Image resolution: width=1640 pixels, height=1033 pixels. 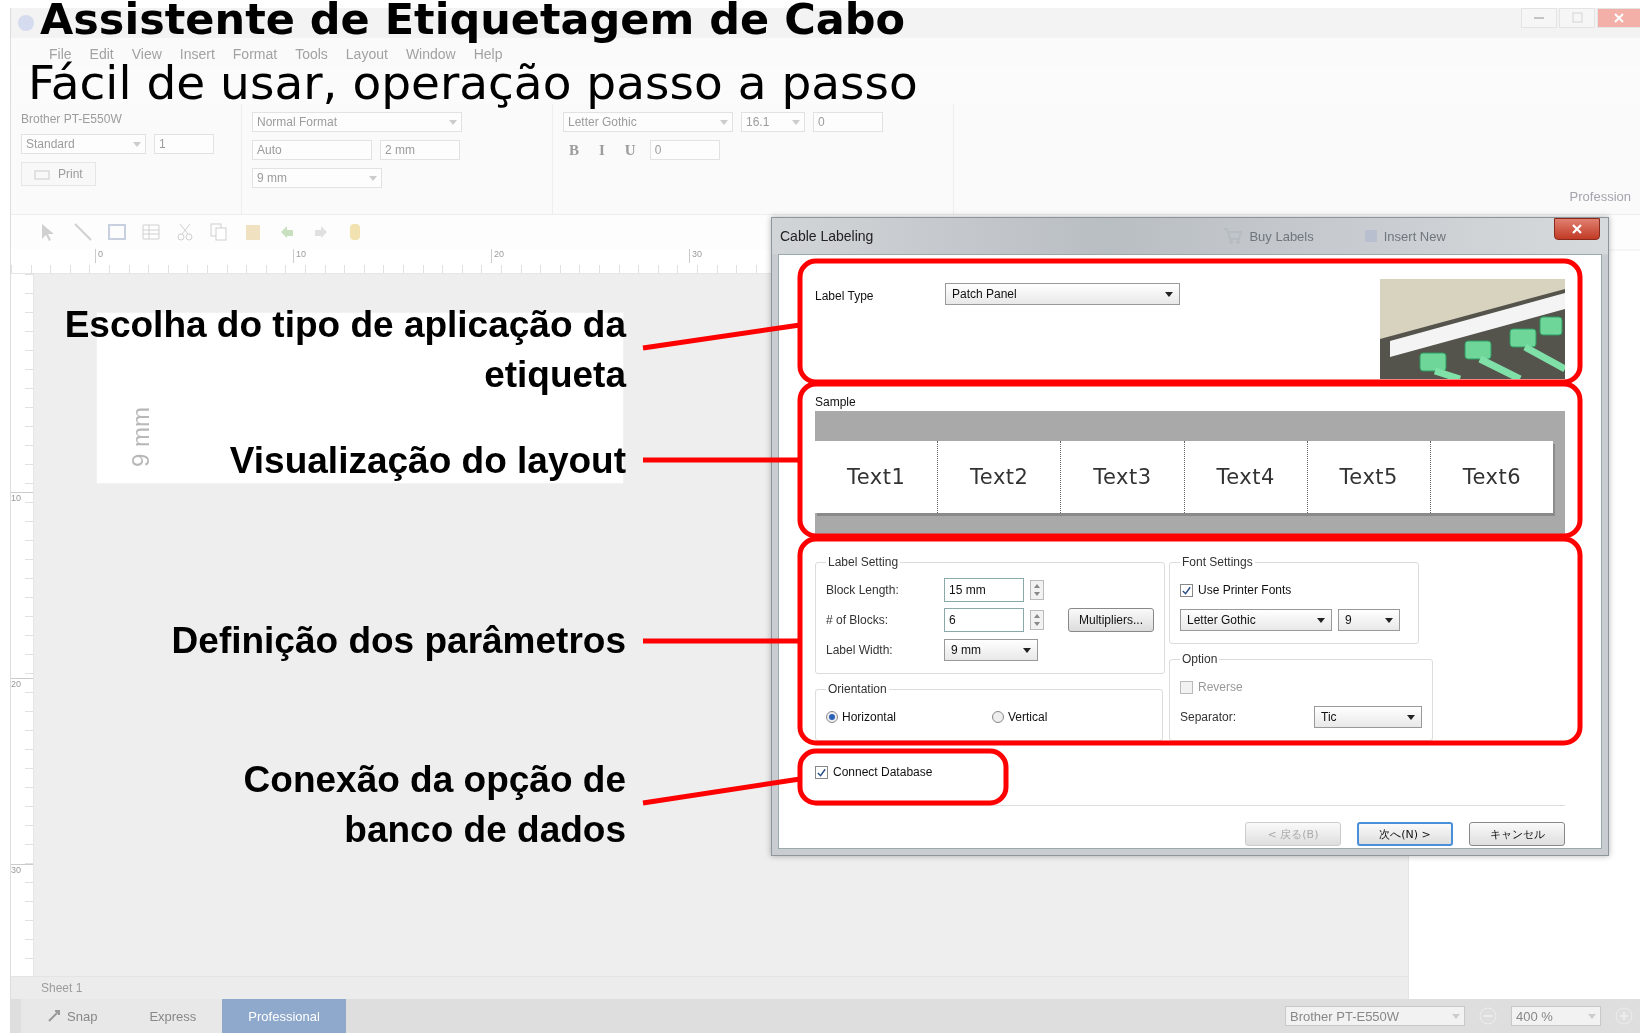 What do you see at coordinates (684, 150) in the screenshot?
I see `line-spacing-field: 0` at bounding box center [684, 150].